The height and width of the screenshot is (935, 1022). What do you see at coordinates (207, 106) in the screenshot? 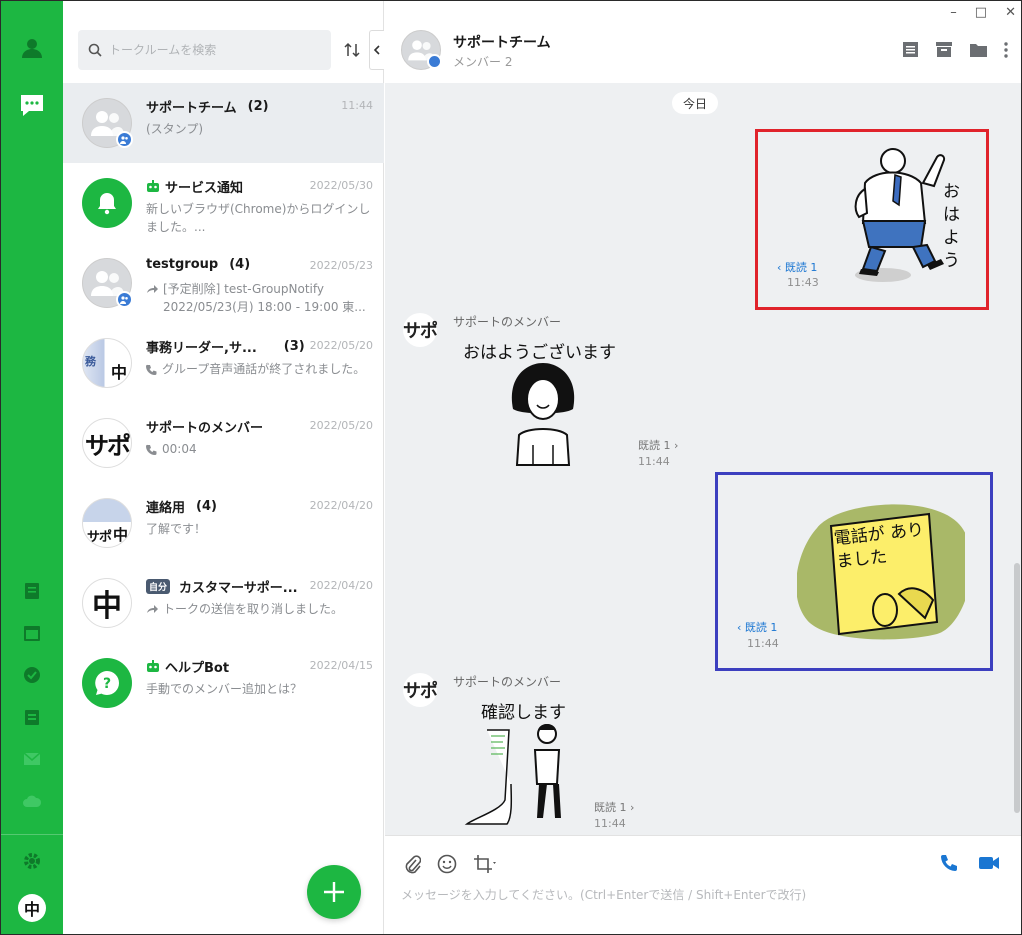
I see `room-name: サポートチーム (2)` at bounding box center [207, 106].